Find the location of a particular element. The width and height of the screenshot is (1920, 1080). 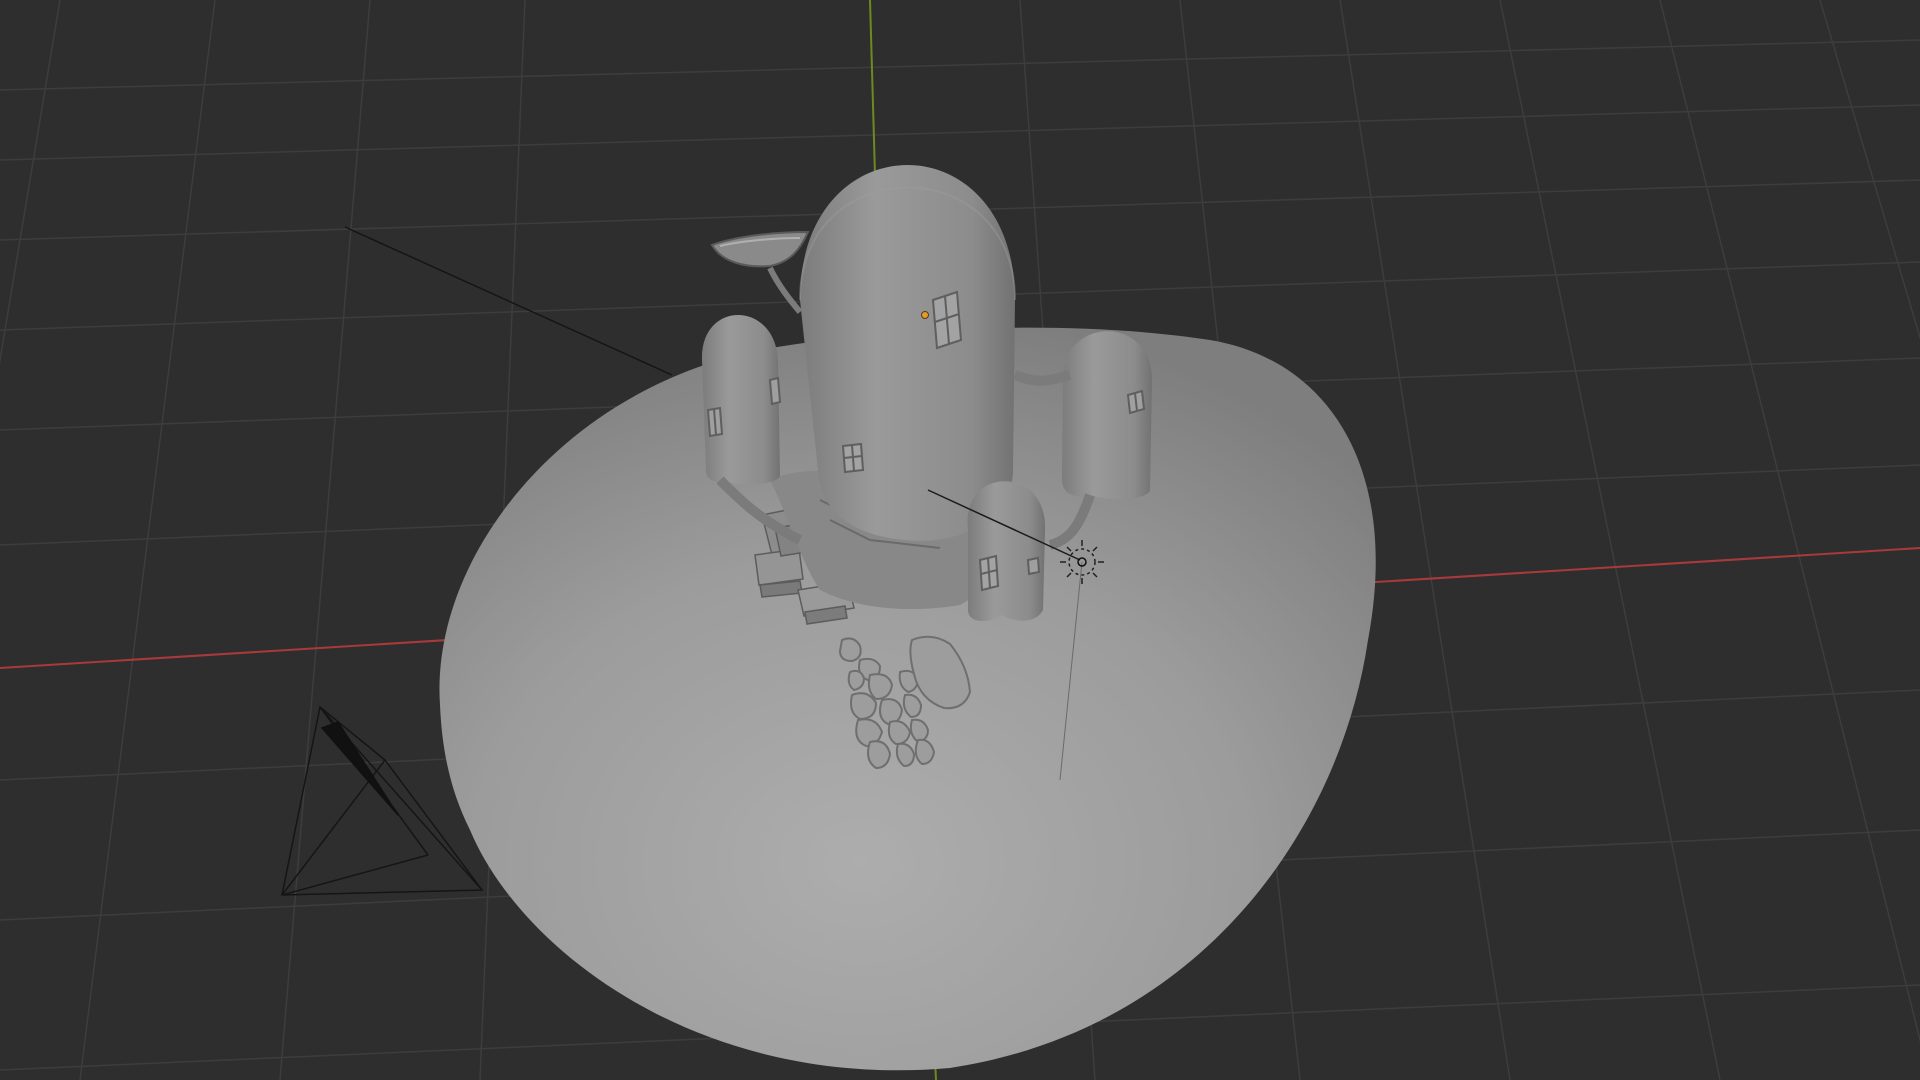

y-axis-line is located at coordinates (872, 88).